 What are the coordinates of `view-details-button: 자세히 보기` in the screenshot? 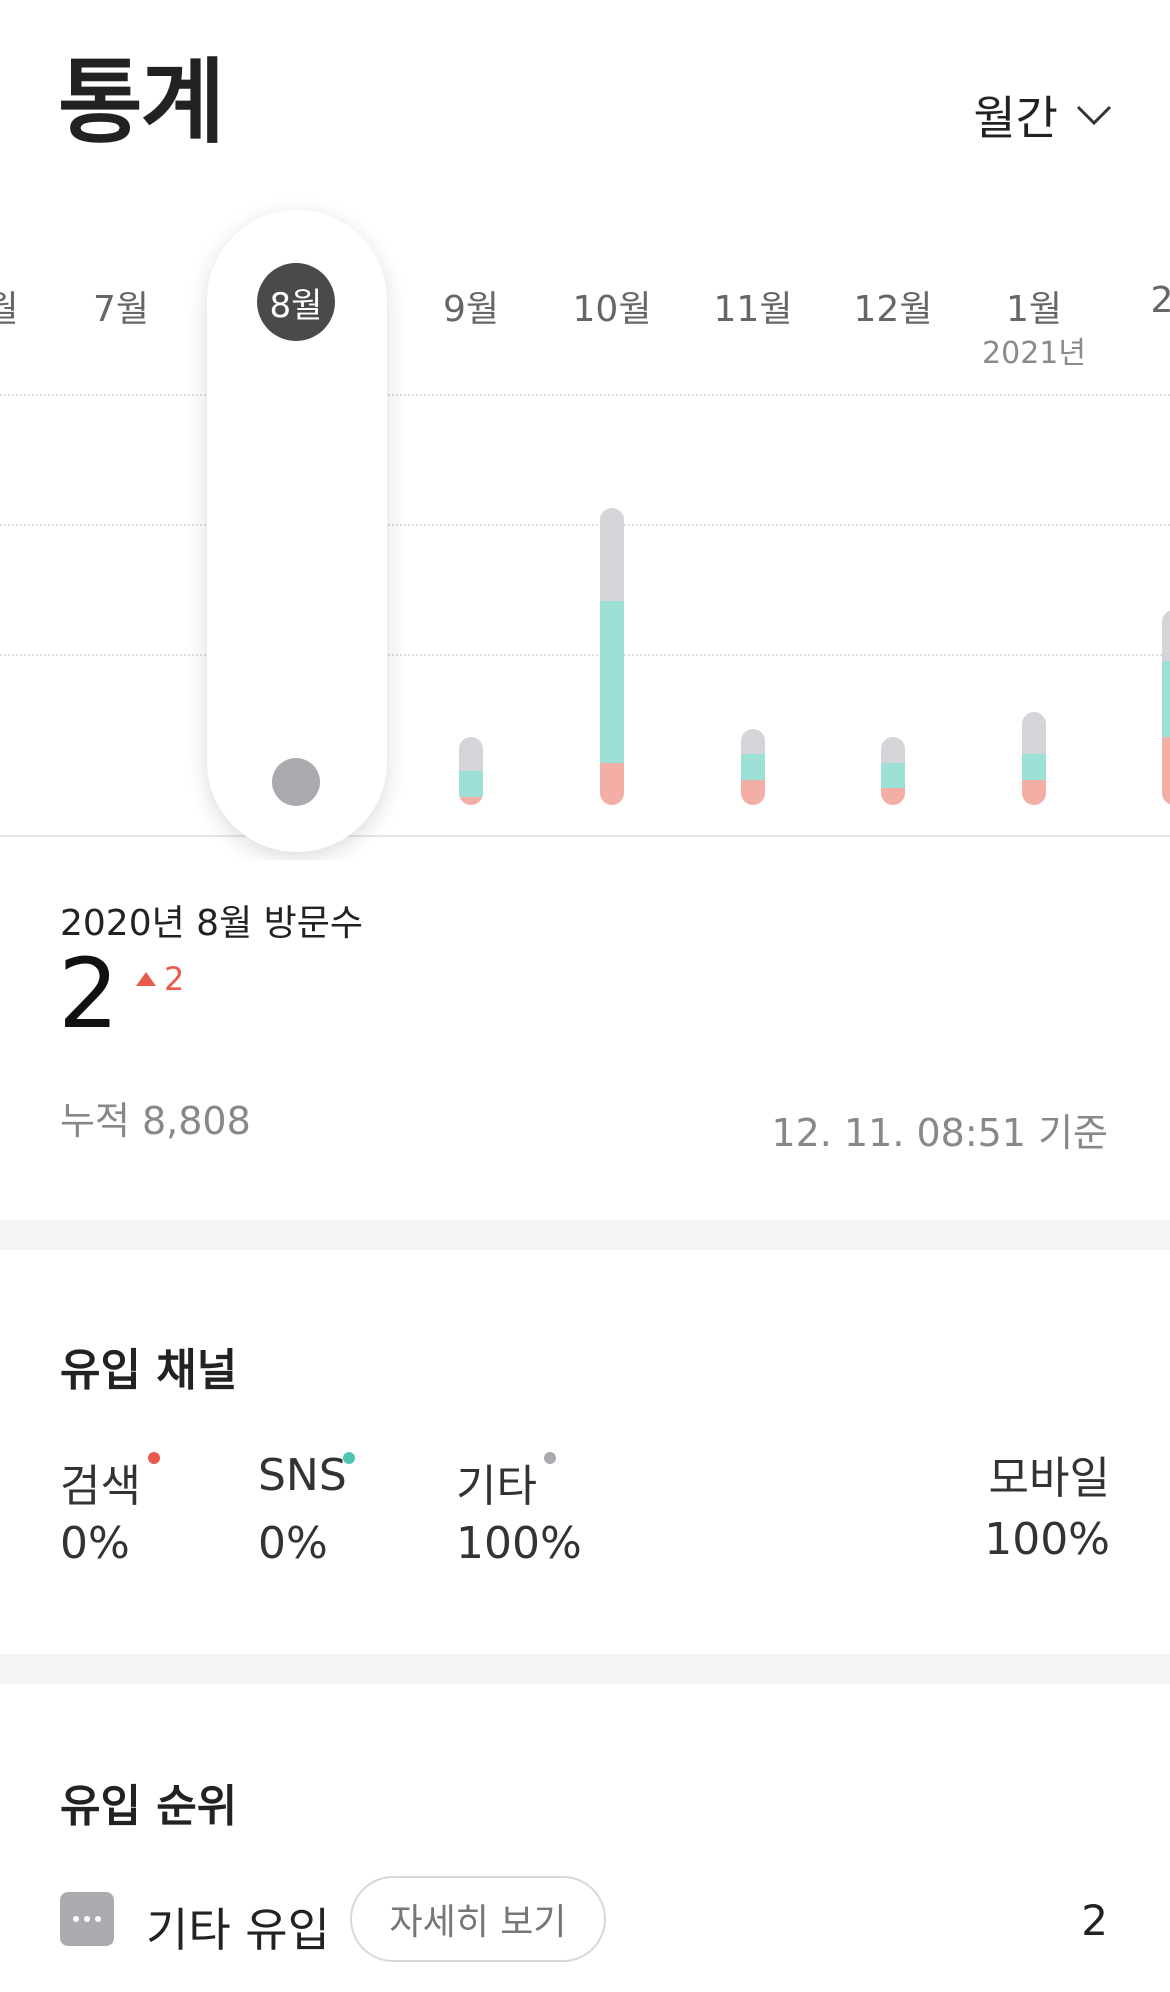 It's located at (478, 1919).